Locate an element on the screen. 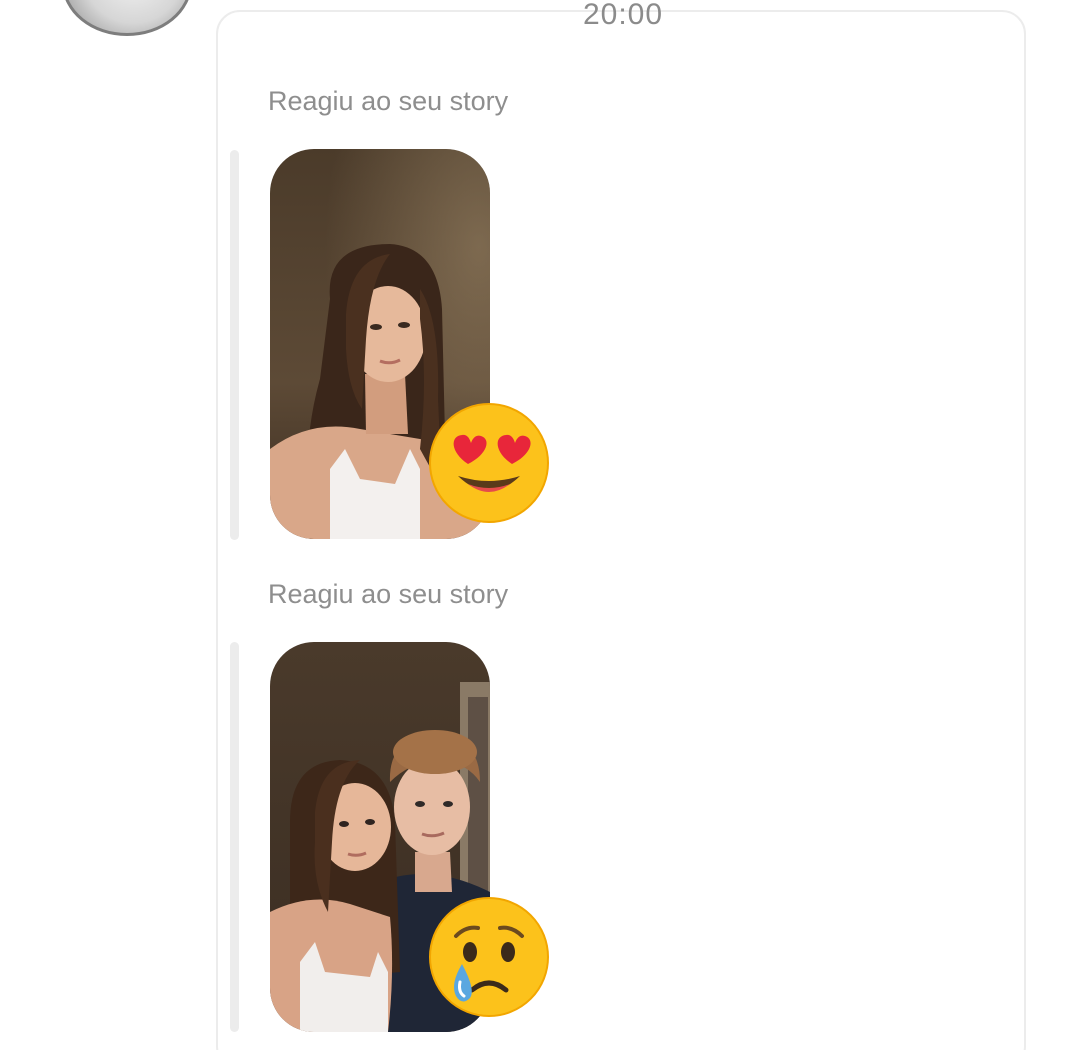  heart-eyes-emoji-icon is located at coordinates (489, 463).